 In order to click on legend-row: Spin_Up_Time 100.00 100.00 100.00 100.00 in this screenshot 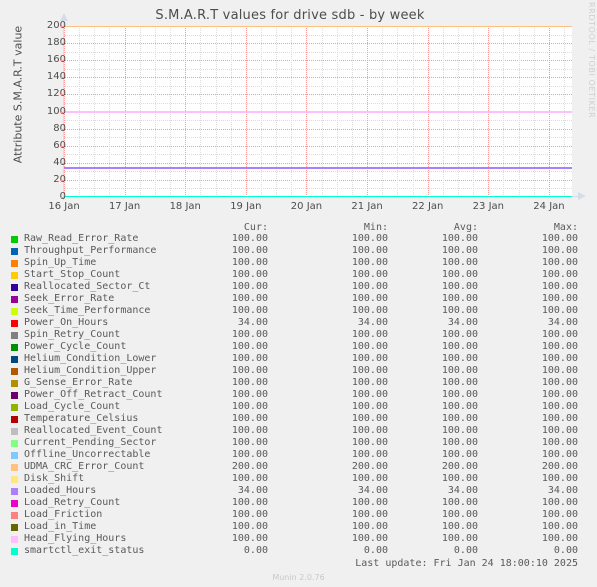, I will do `click(298, 263)`.